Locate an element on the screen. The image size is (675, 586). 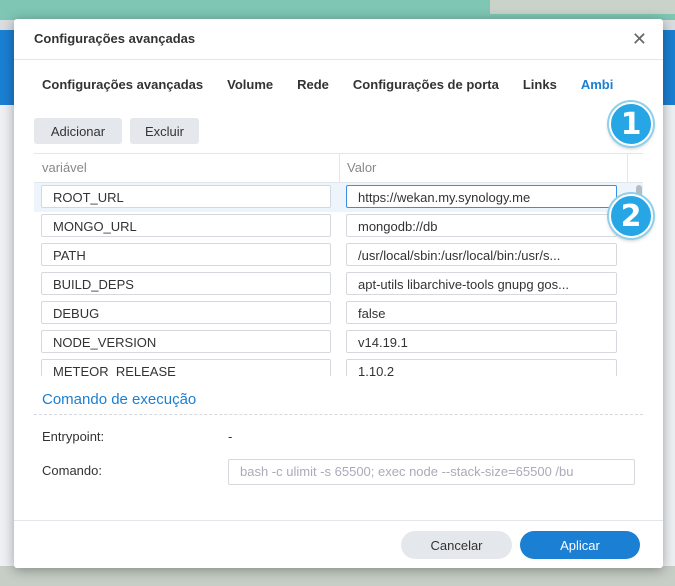
add-button: Adicionar is located at coordinates (78, 131).